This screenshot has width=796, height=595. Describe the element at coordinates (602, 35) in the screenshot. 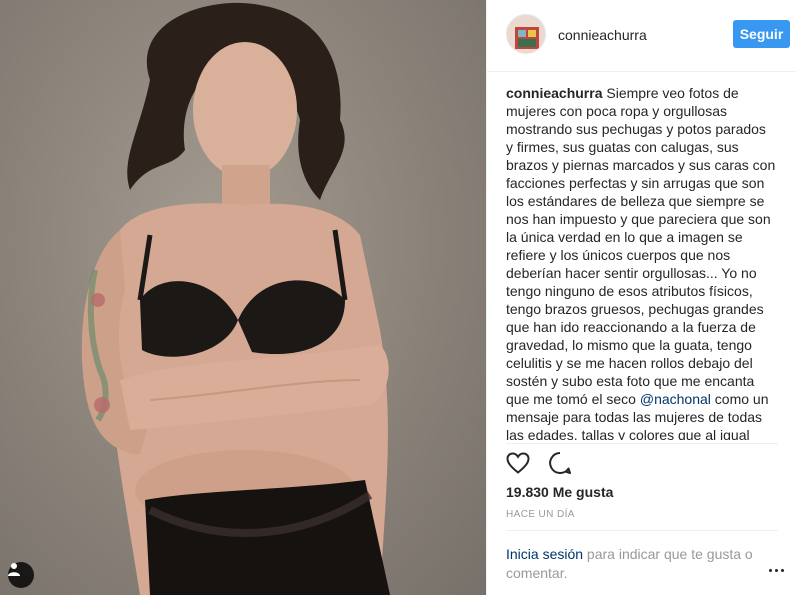

I see `header-username: connieachurra` at that location.